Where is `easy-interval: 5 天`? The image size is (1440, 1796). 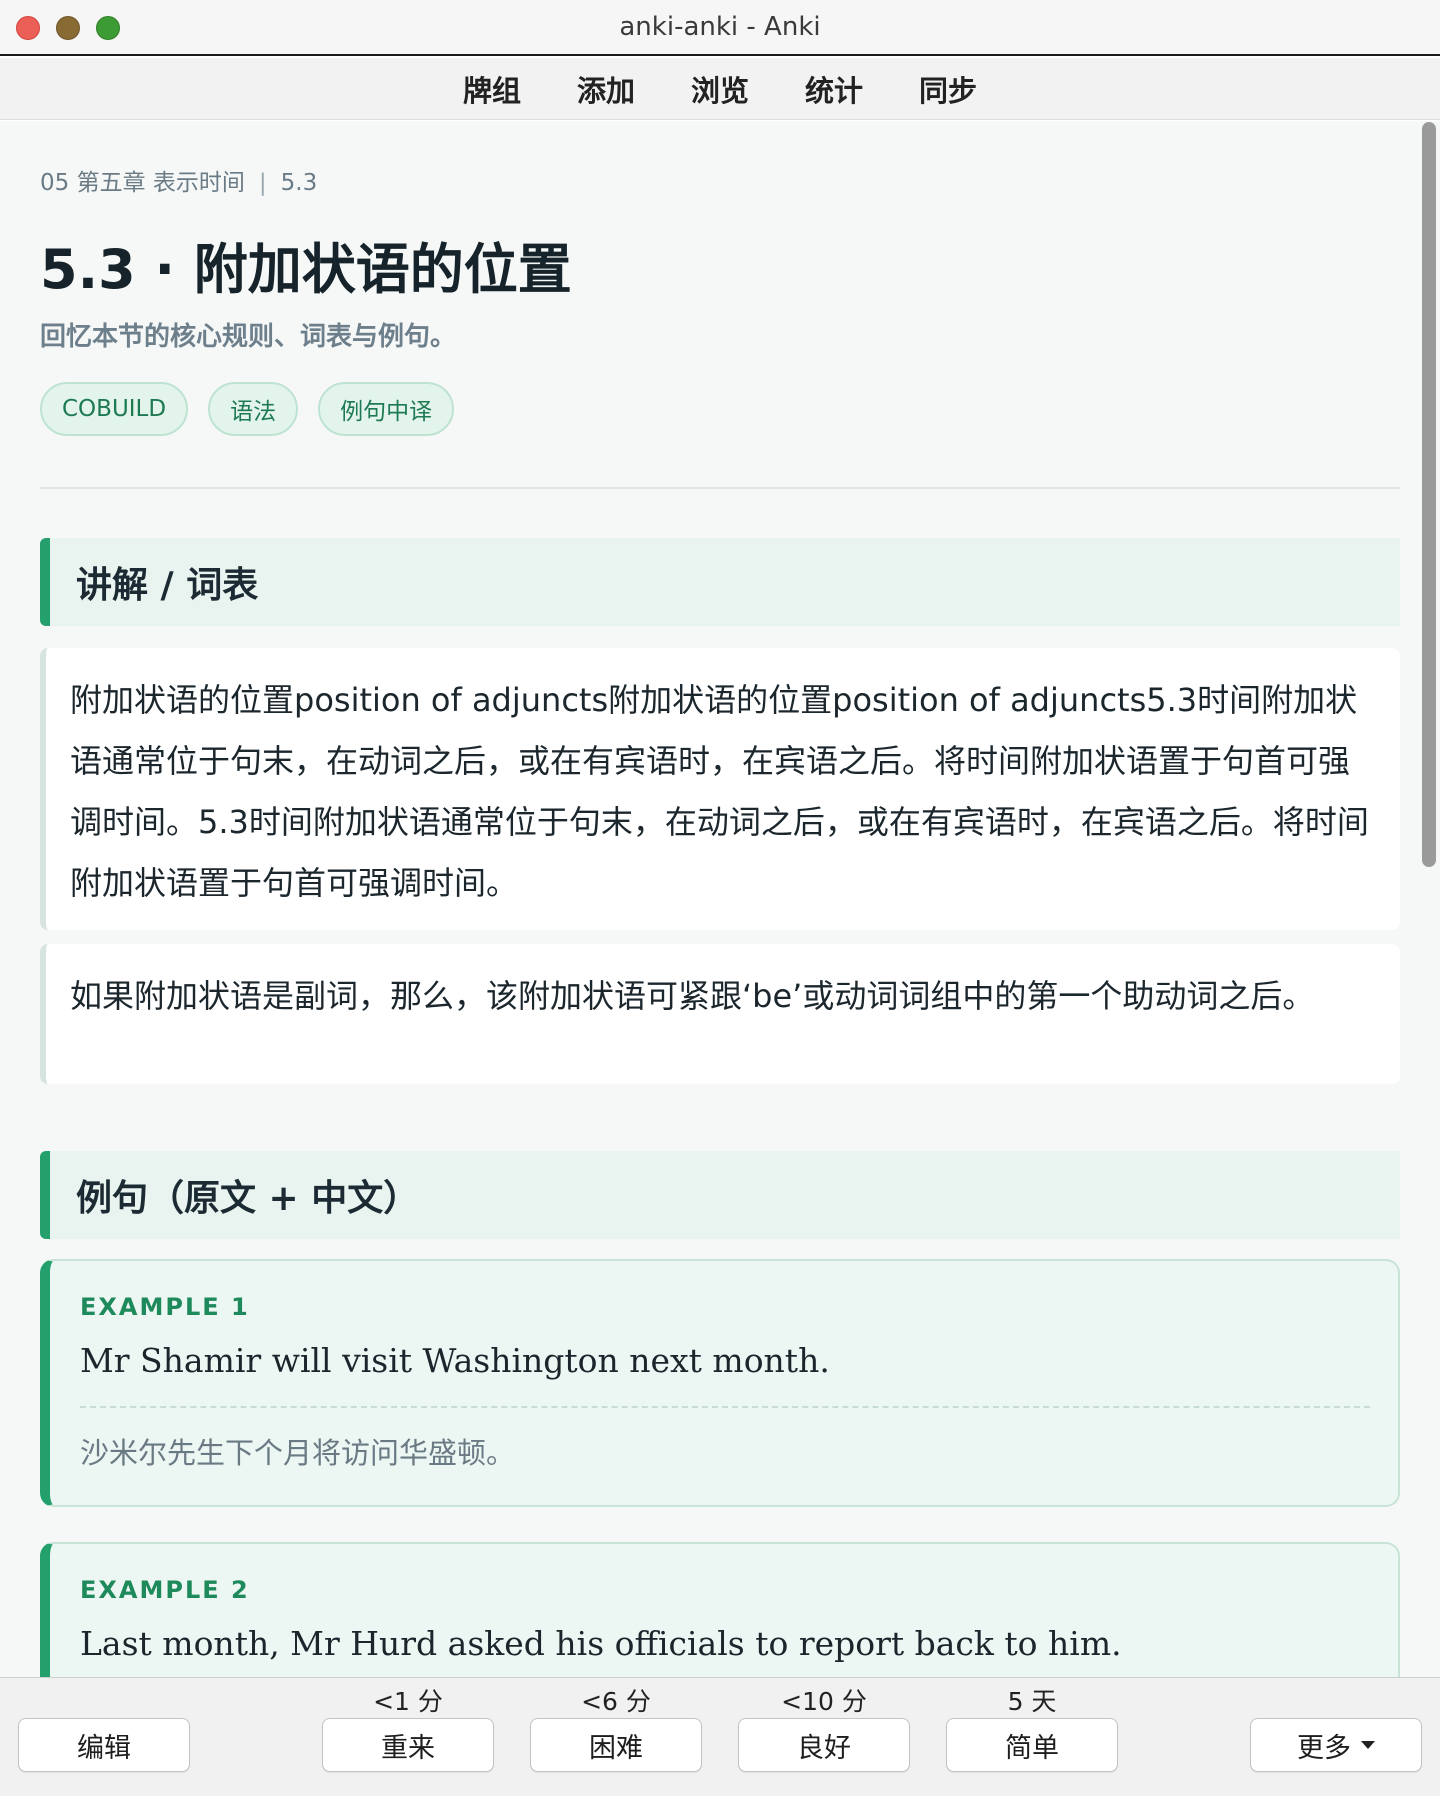
easy-interval: 5 天 is located at coordinates (1032, 1701).